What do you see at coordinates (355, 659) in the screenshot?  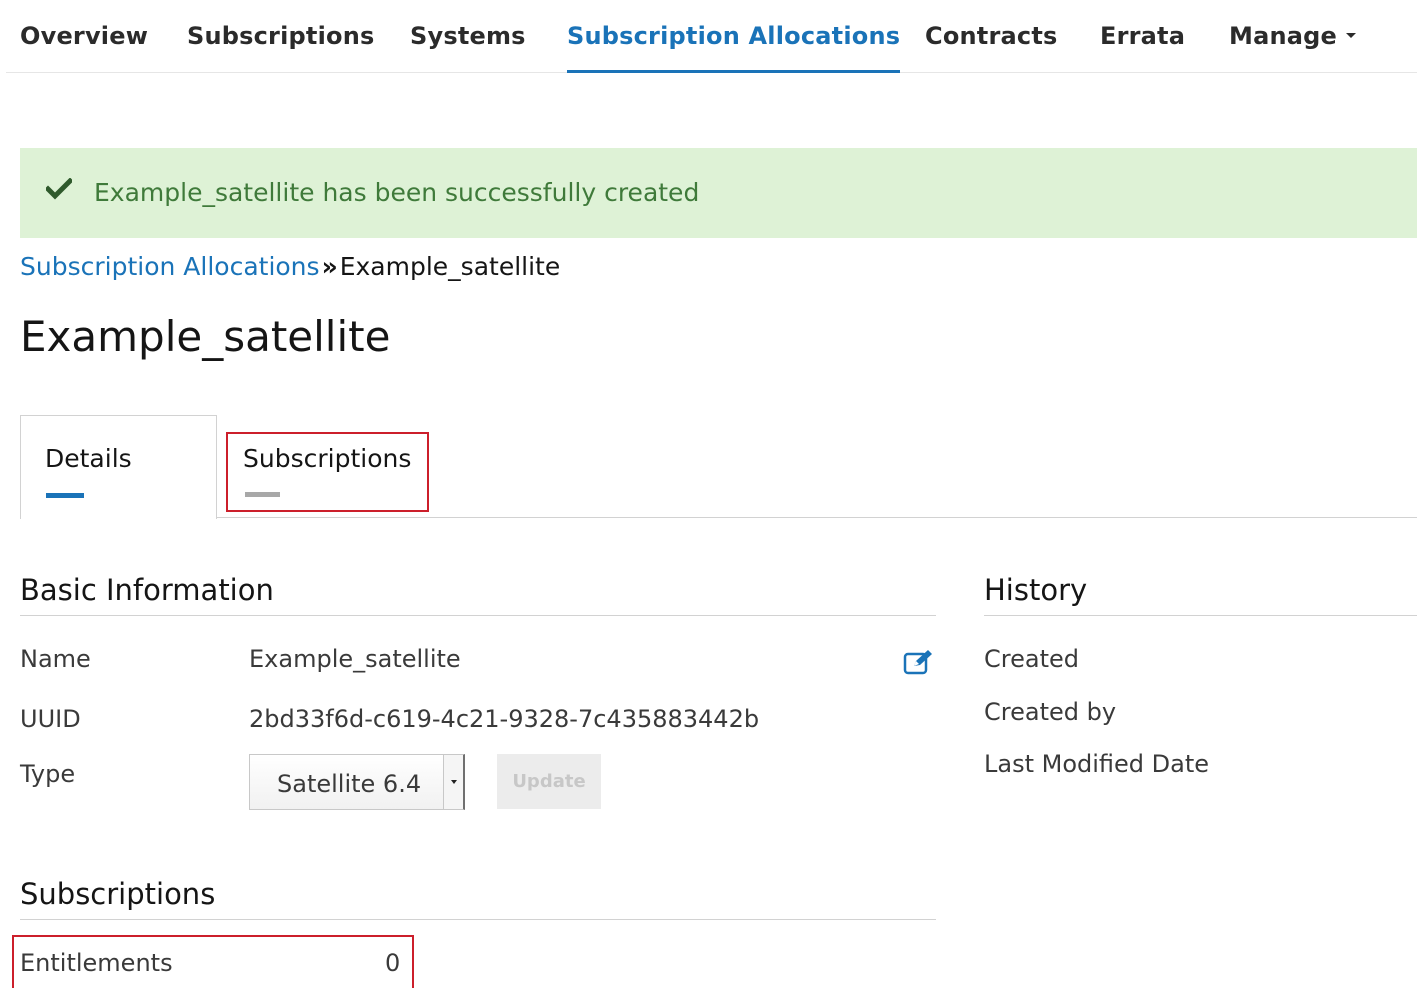 I see `name-value: Example_satellite` at bounding box center [355, 659].